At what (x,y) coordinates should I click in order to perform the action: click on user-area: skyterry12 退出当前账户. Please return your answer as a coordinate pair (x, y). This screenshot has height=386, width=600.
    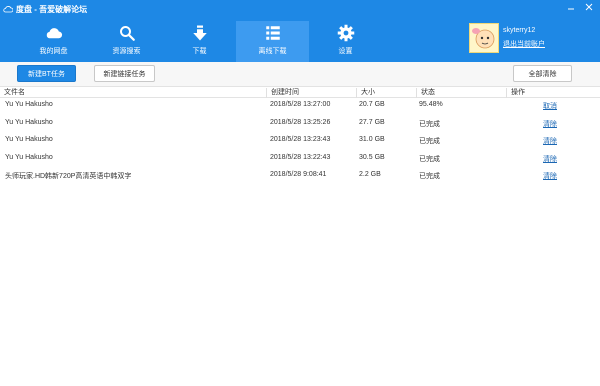
    Looking at the image, I should click on (507, 38).